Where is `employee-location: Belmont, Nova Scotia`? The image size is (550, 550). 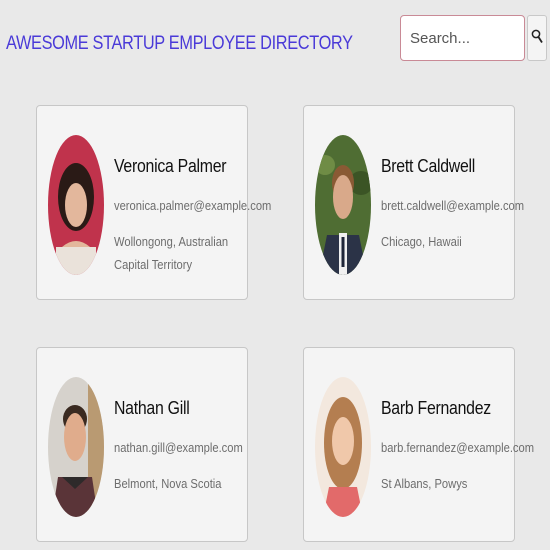
employee-location: Belmont, Nova Scotia is located at coordinates (168, 483).